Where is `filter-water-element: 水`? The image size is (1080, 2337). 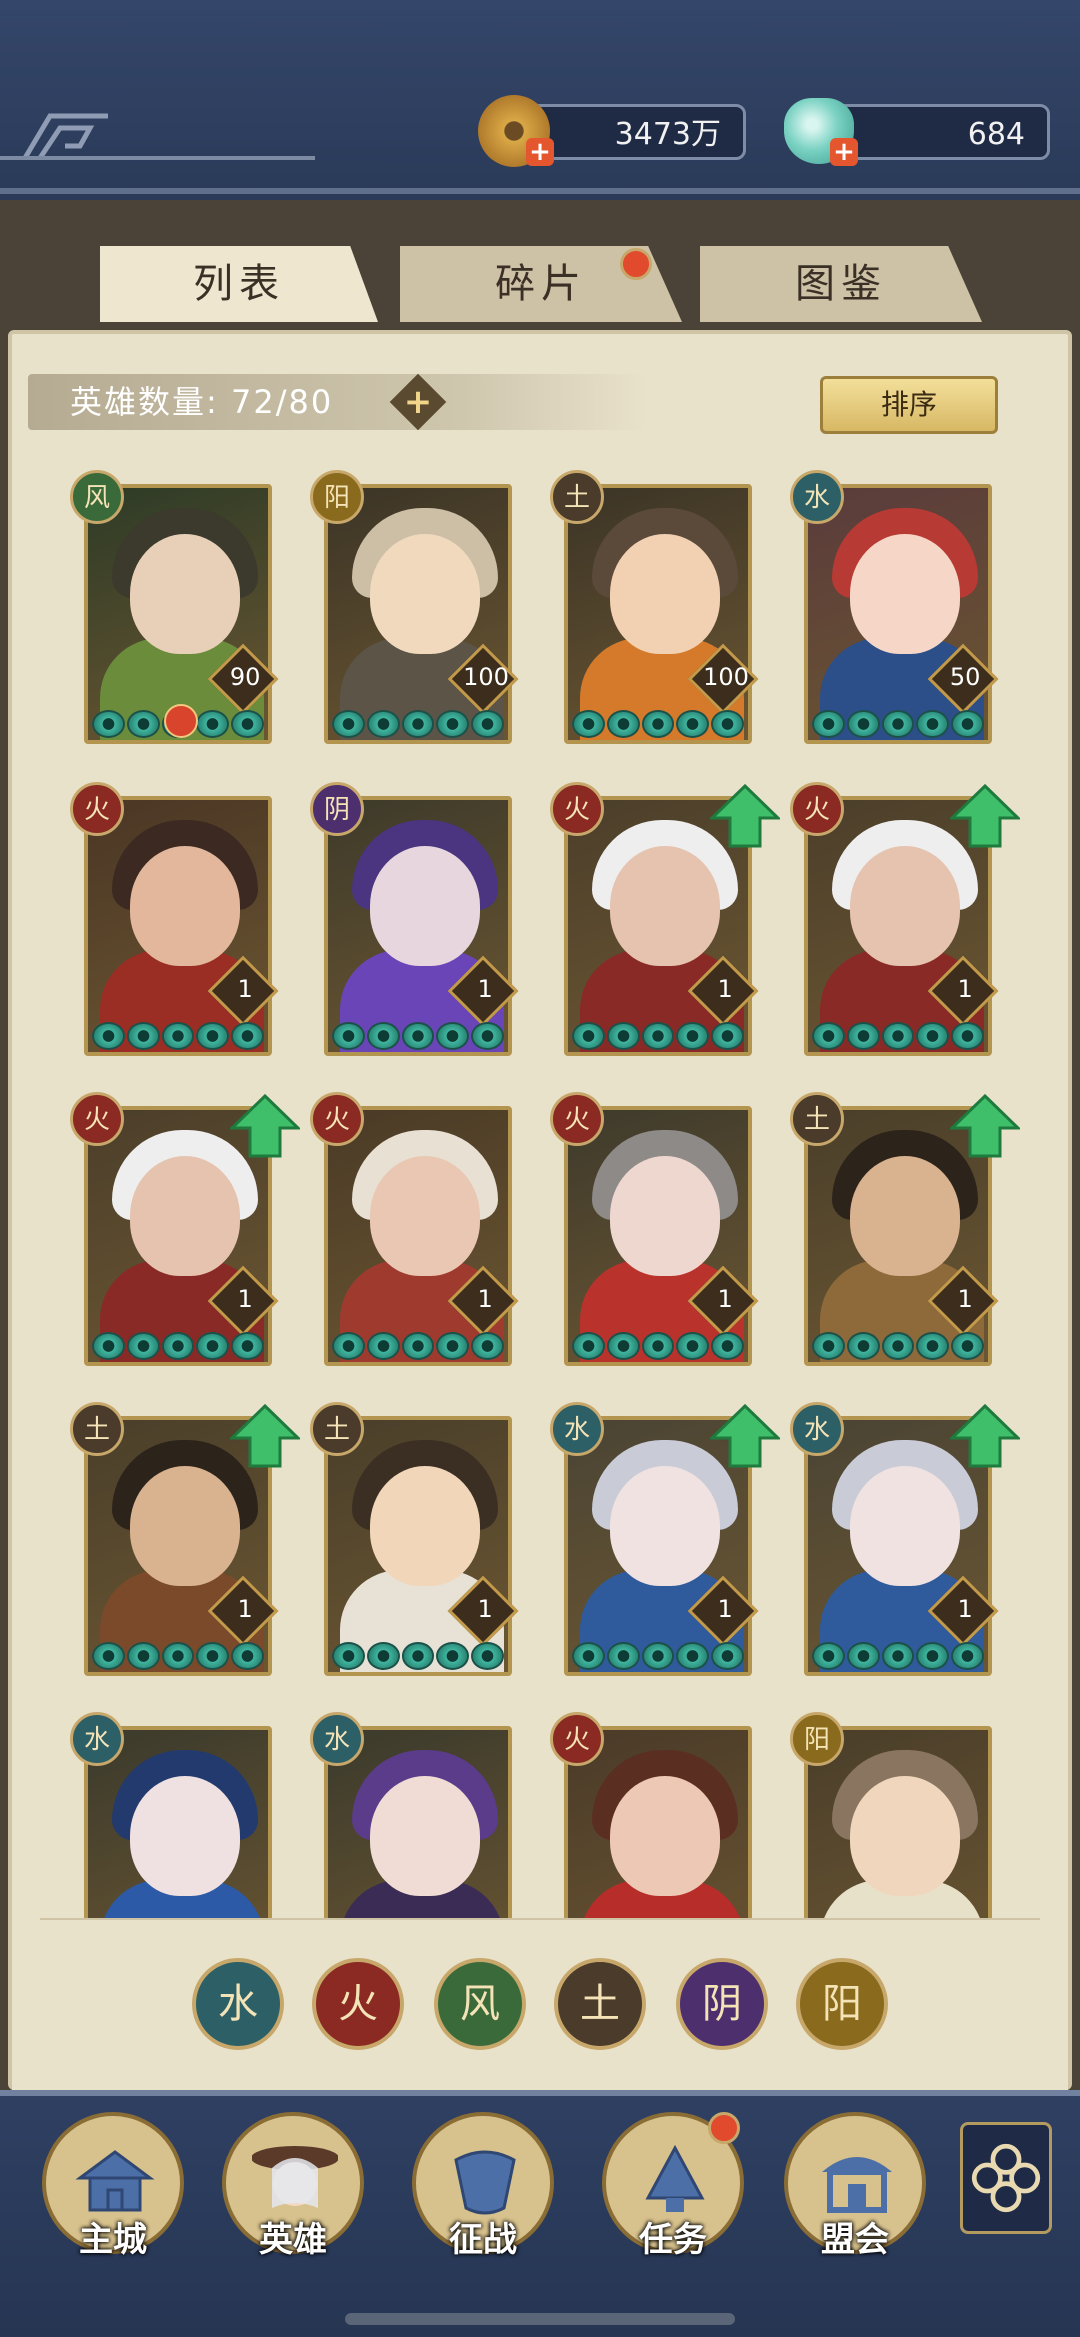 filter-water-element: 水 is located at coordinates (238, 2004).